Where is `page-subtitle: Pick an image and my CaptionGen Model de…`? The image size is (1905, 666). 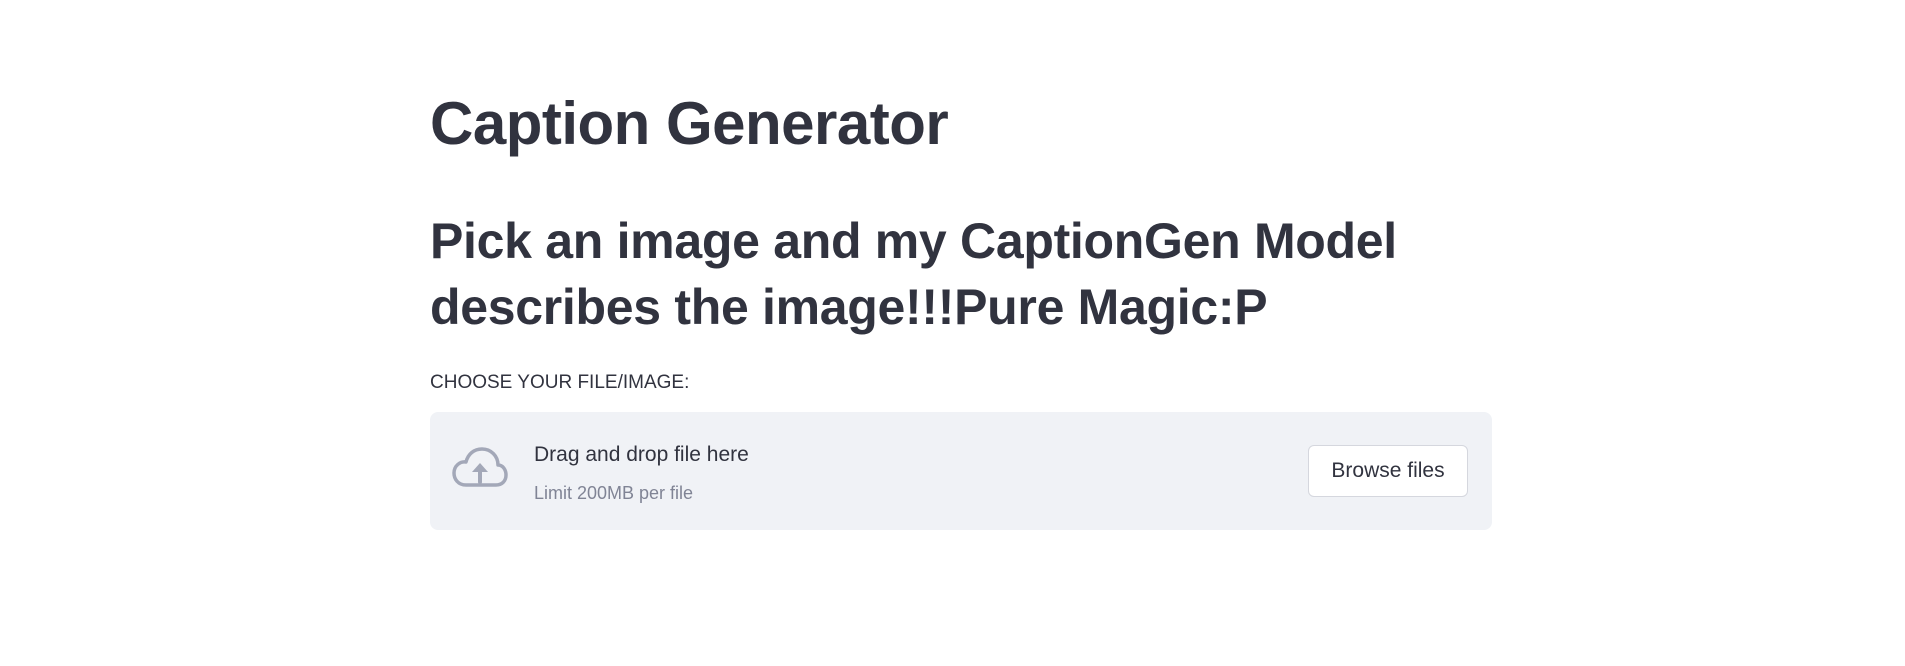
page-subtitle: Pick an image and my CaptionGen Model de… is located at coordinates (913, 274).